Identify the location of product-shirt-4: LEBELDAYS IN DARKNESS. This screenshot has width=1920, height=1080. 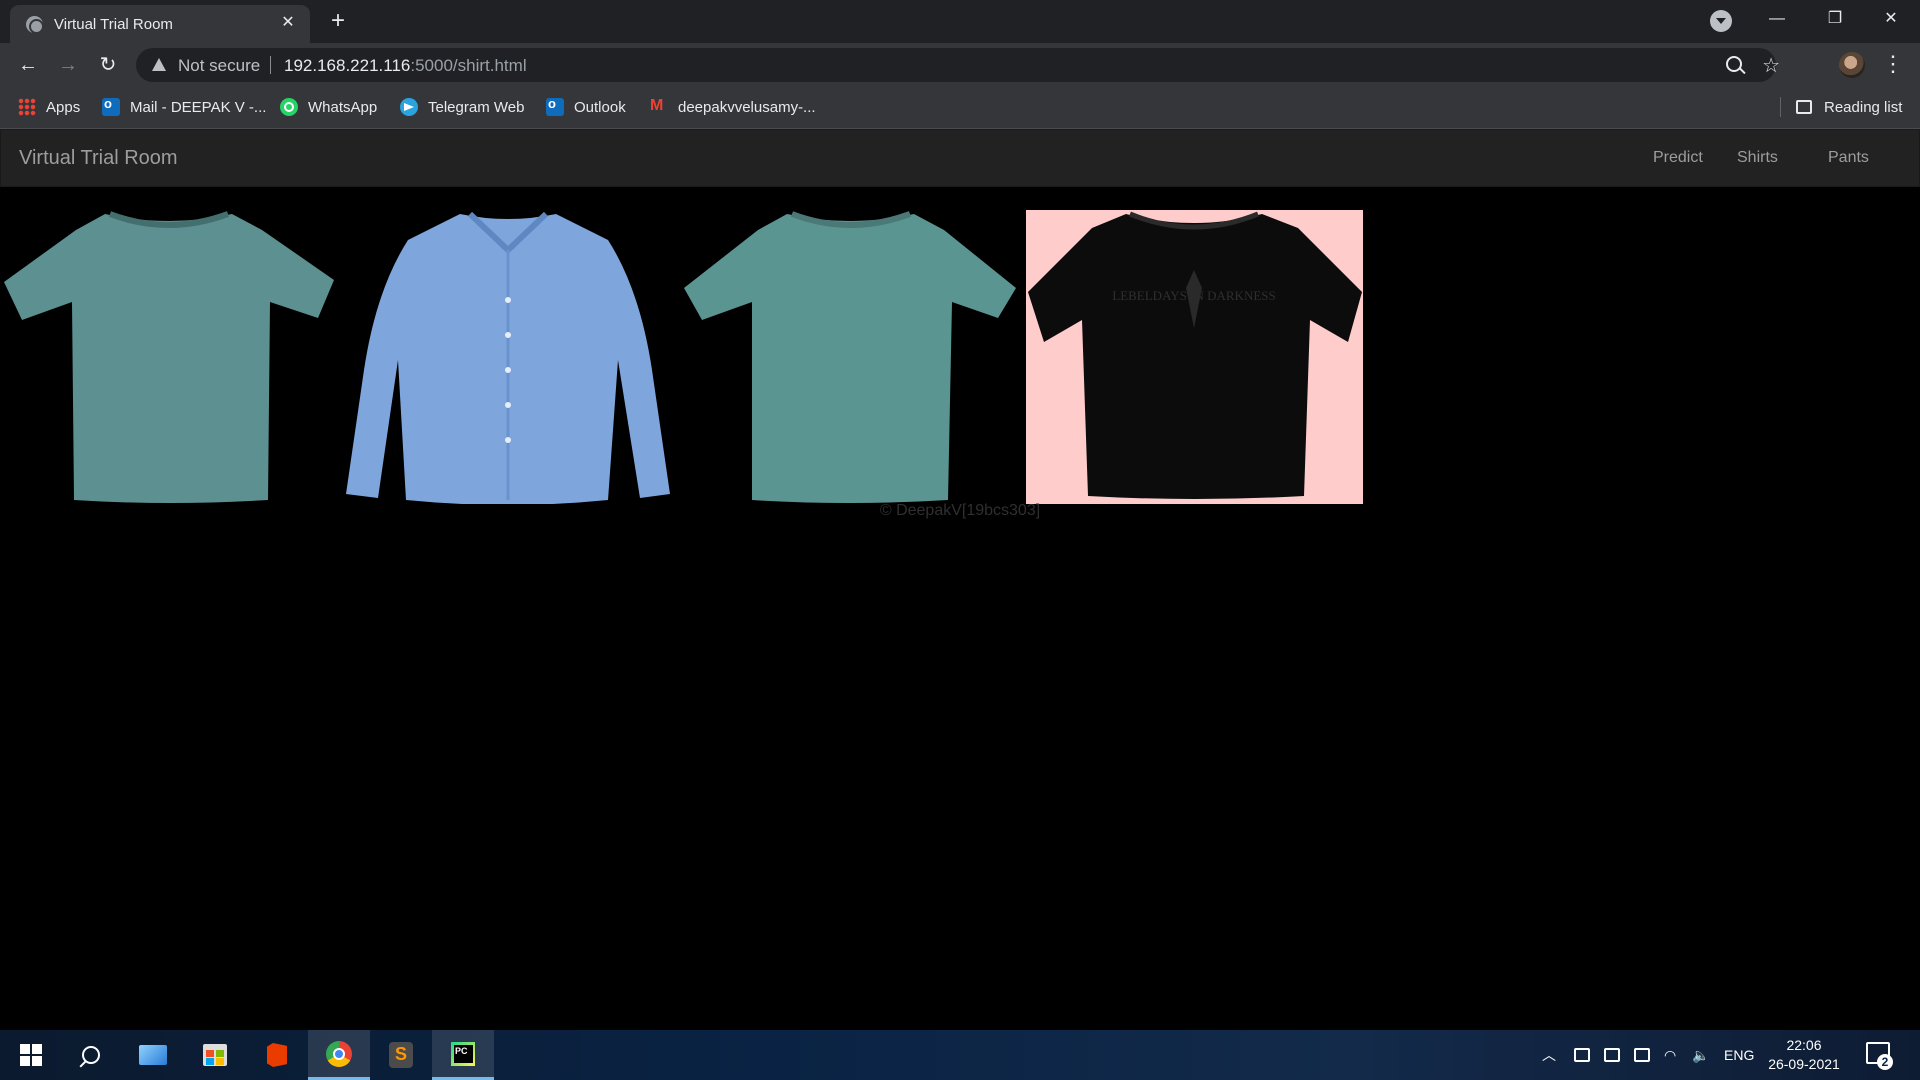
(1194, 357).